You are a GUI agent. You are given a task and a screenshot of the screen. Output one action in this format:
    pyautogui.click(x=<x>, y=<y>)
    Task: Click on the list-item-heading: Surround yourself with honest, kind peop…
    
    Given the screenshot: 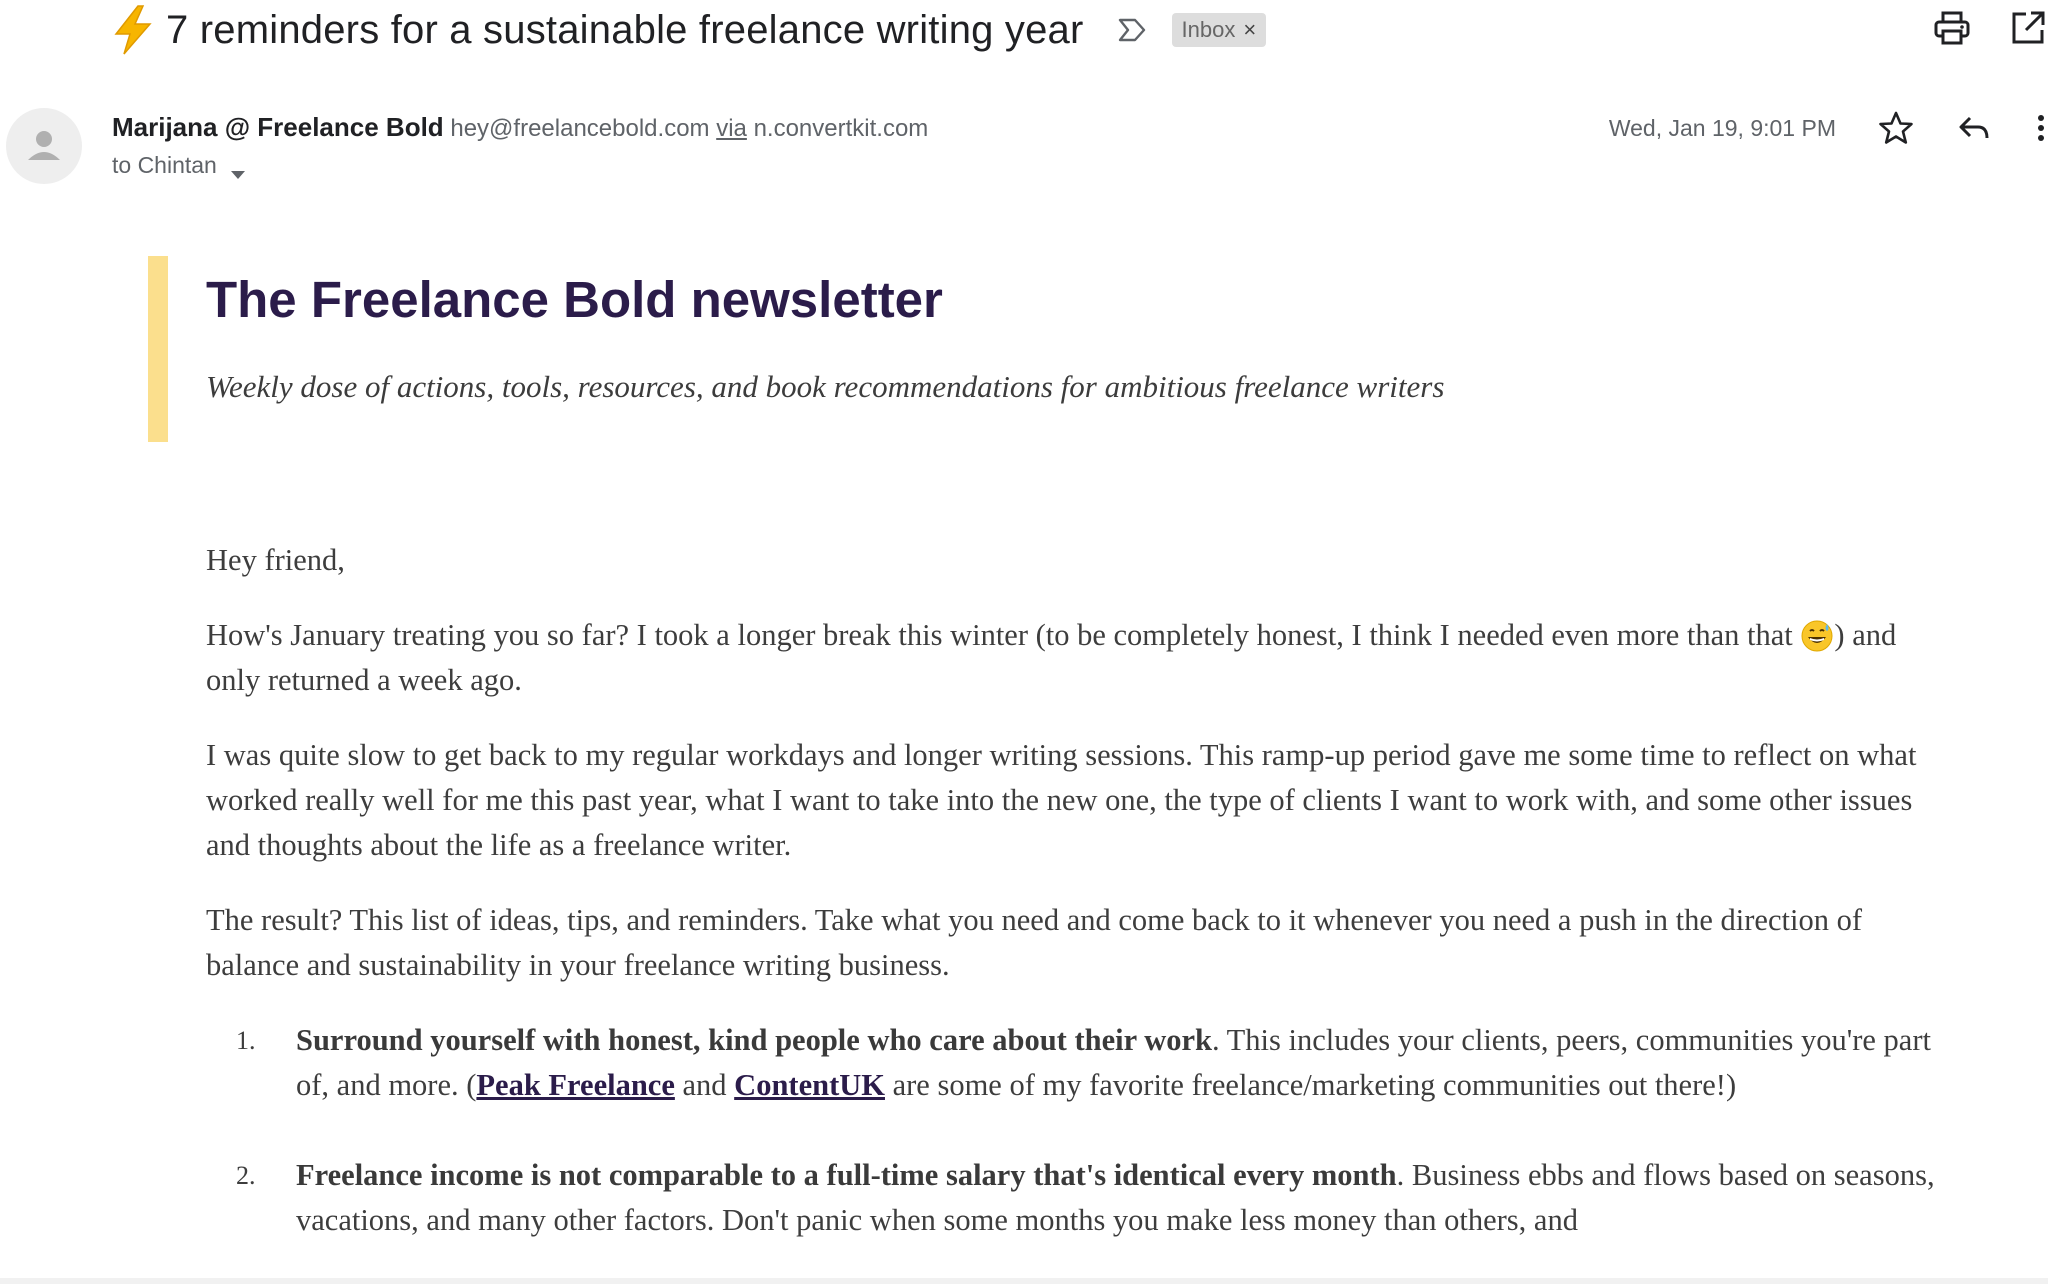 What is the action you would take?
    pyautogui.click(x=754, y=1040)
    